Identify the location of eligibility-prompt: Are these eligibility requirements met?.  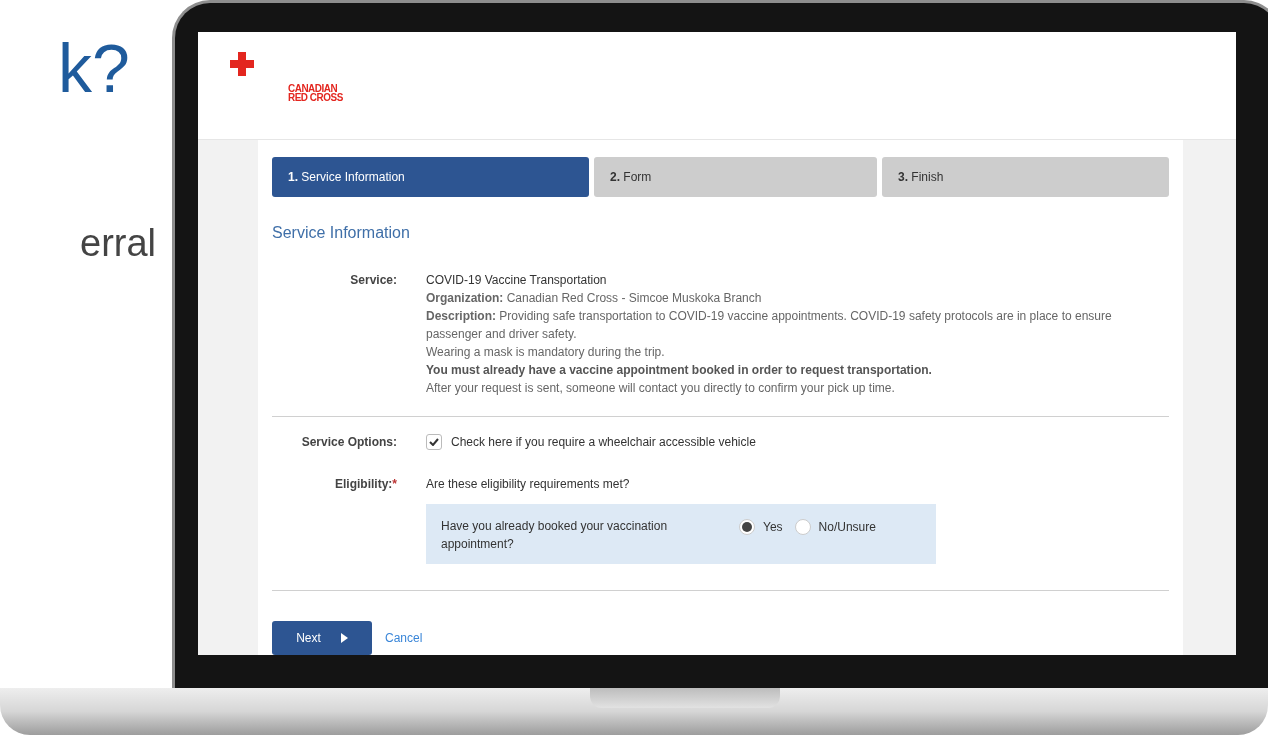
(528, 484).